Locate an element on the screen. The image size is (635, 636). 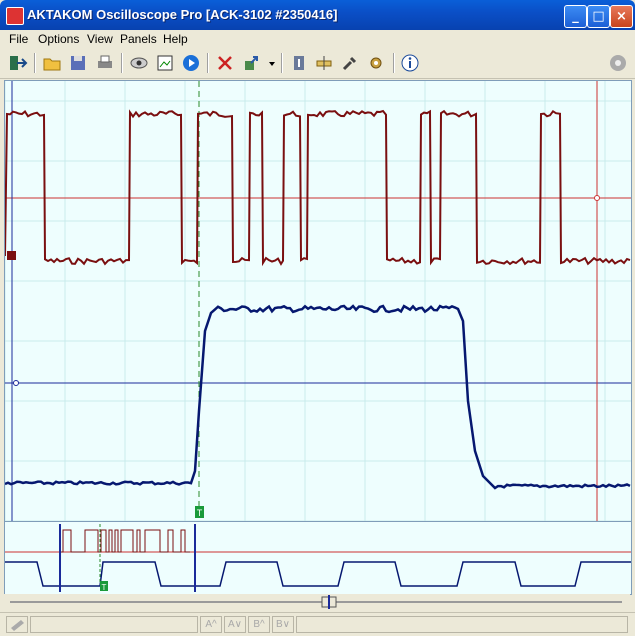
toolbar is located at coordinates (317, 63).